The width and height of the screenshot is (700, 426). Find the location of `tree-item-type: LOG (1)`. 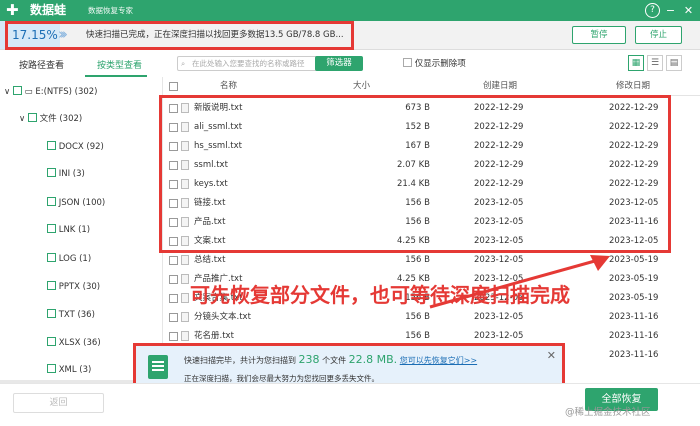

tree-item-type: LOG (1) is located at coordinates (69, 259).